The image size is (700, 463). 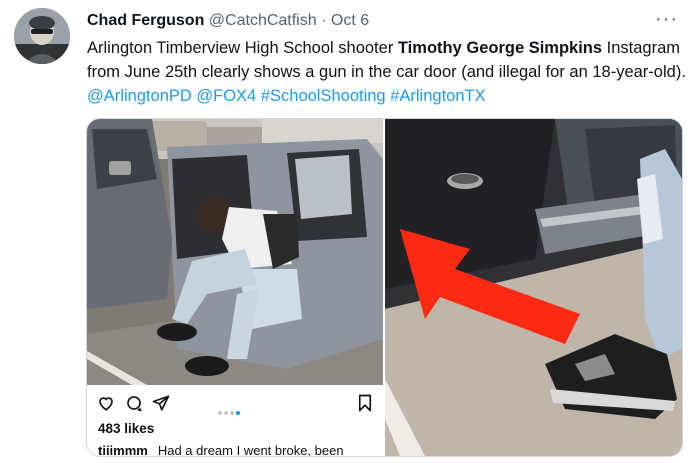 What do you see at coordinates (350, 20) in the screenshot?
I see `tweet-date: Oct 6` at bounding box center [350, 20].